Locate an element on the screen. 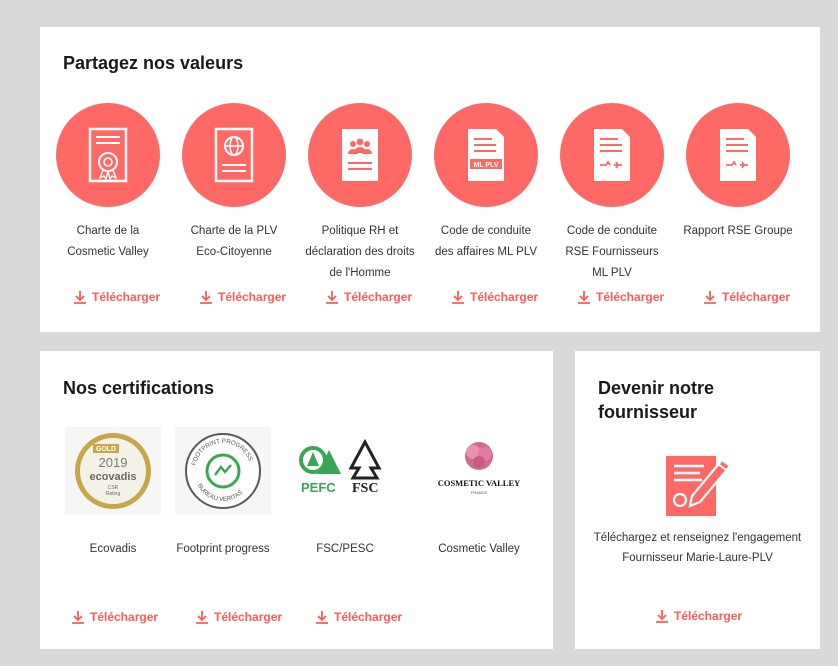  document-rapport-rse: Rapport RSE Groupe is located at coordinates (738, 172).